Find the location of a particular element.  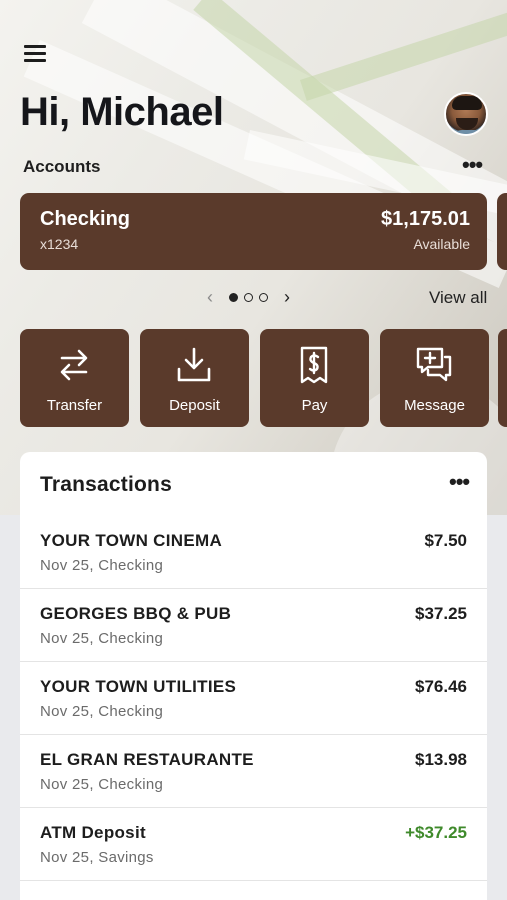

message-label: Message is located at coordinates (434, 405).